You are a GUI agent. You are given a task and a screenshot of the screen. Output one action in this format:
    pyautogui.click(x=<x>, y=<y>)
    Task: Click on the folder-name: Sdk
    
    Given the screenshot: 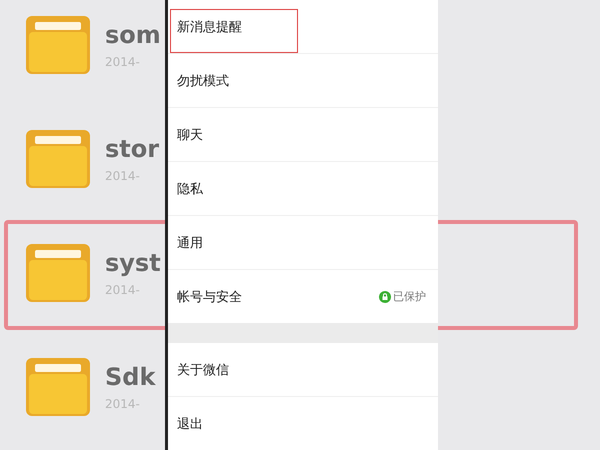 What is the action you would take?
    pyautogui.click(x=130, y=377)
    